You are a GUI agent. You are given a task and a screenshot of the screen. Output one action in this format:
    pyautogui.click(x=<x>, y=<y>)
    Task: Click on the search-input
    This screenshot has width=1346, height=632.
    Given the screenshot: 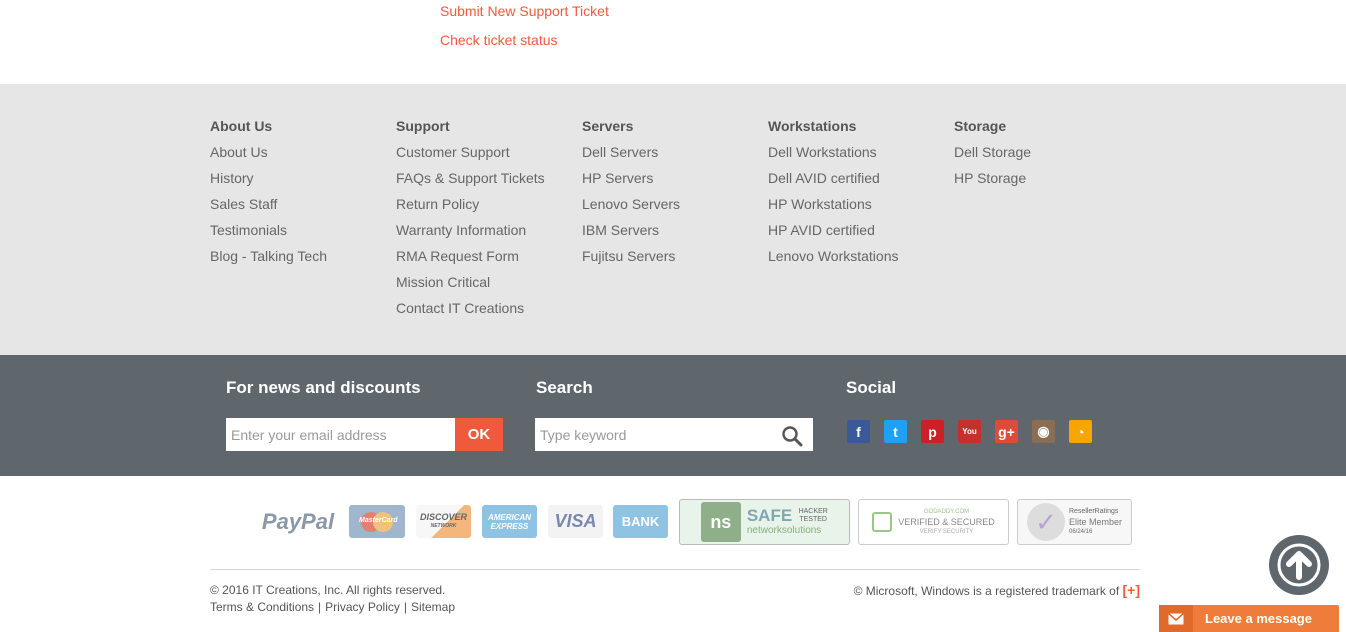 What is the action you would take?
    pyautogui.click(x=655, y=434)
    